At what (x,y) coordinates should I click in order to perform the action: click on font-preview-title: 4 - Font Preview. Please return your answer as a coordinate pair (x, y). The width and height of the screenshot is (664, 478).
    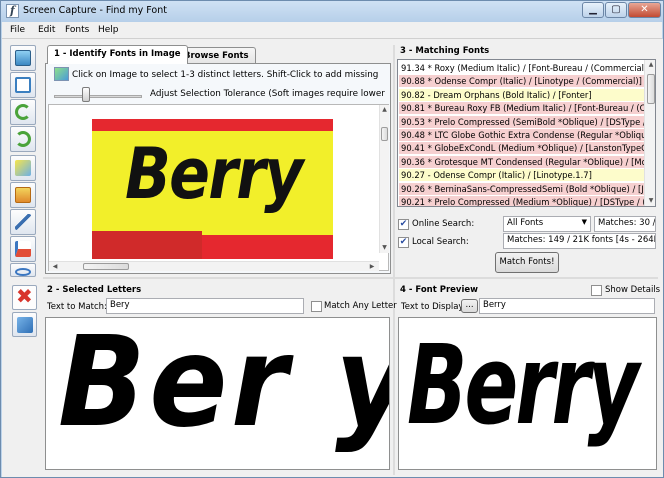
    Looking at the image, I should click on (439, 290).